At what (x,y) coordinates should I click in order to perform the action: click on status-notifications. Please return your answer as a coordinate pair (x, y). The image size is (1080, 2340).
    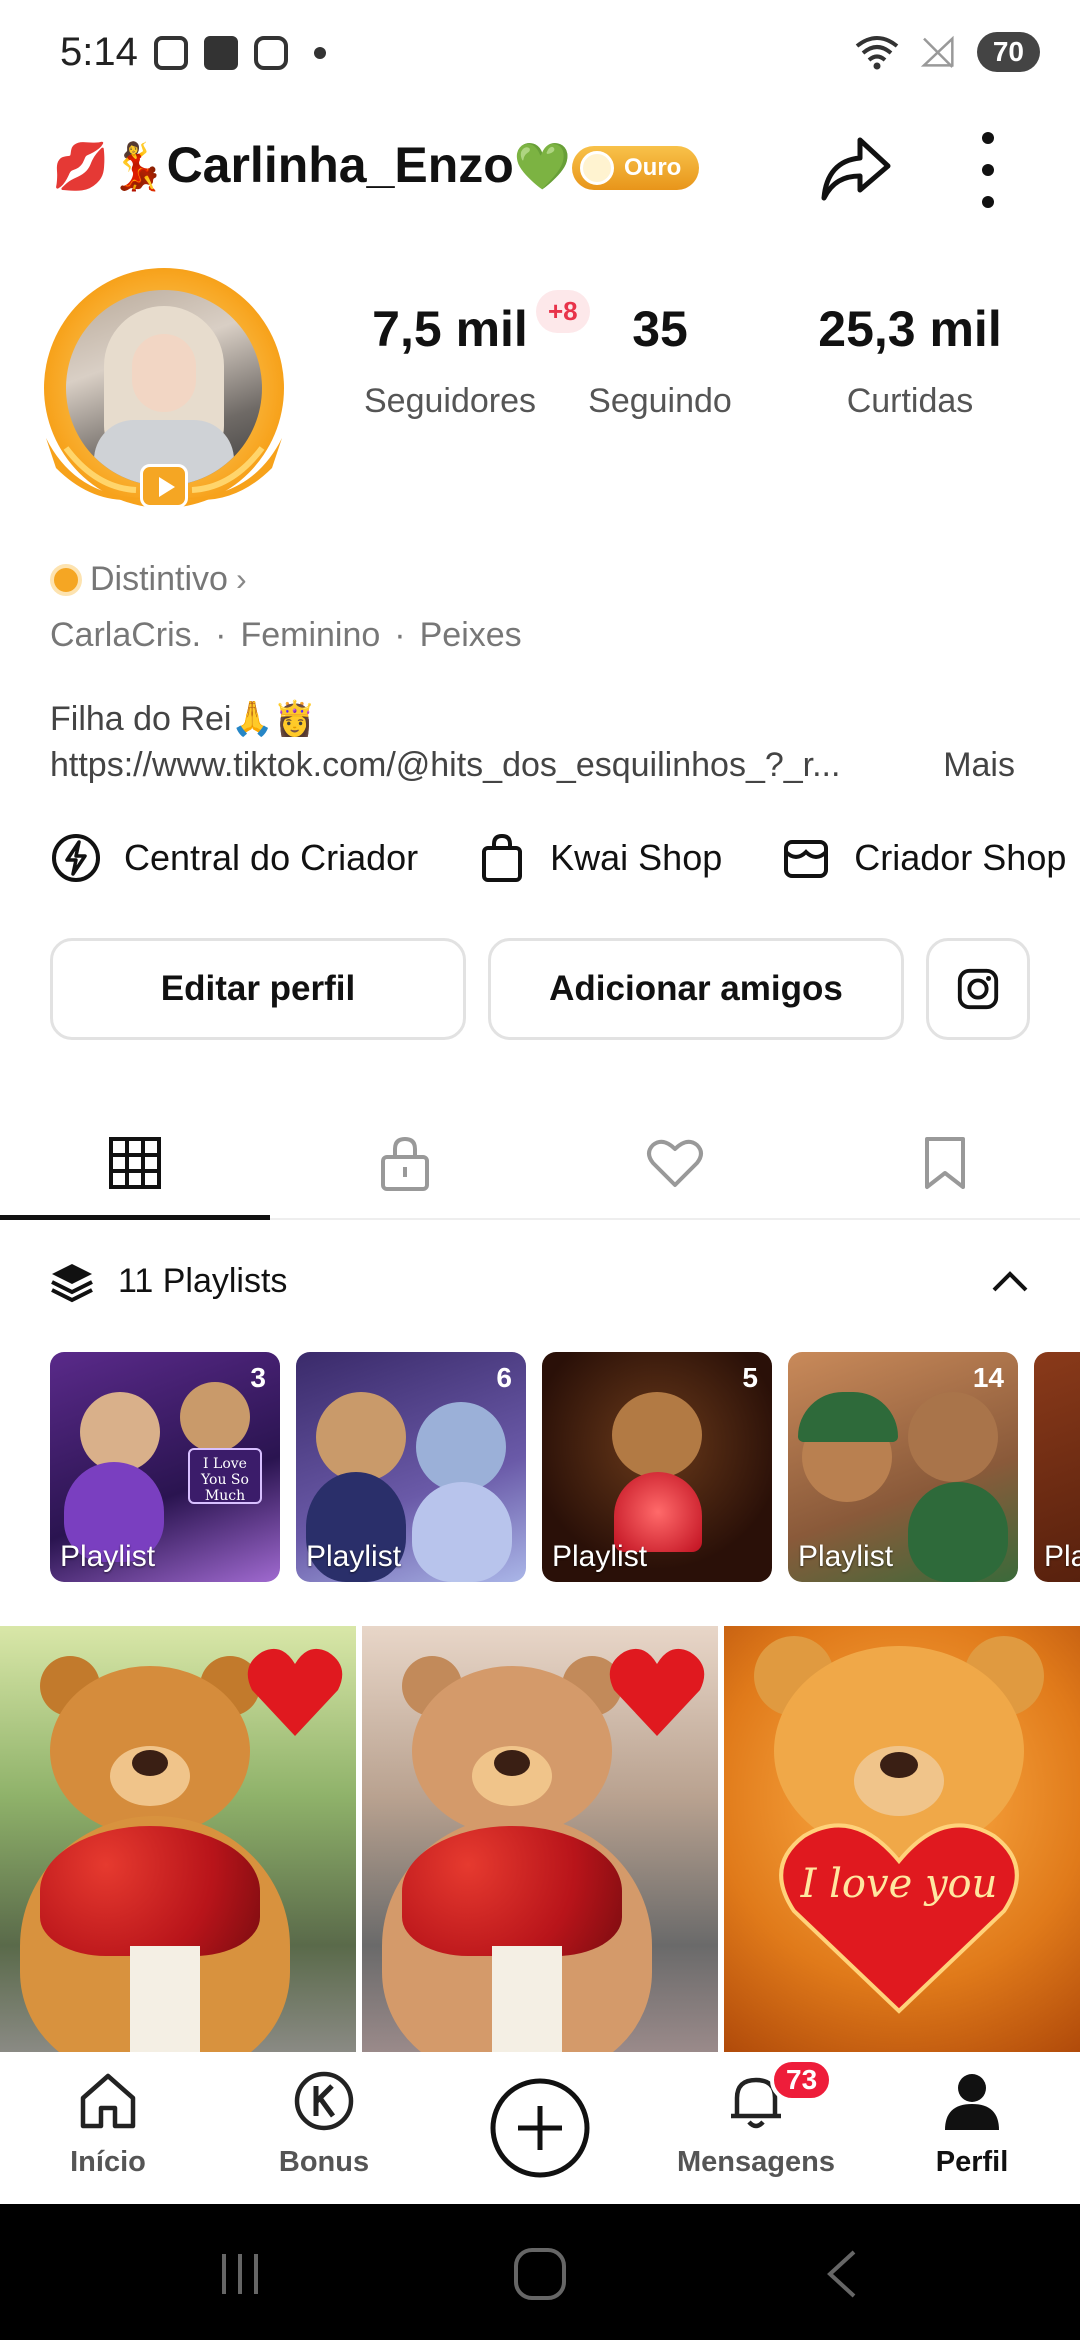
    Looking at the image, I should click on (240, 53).